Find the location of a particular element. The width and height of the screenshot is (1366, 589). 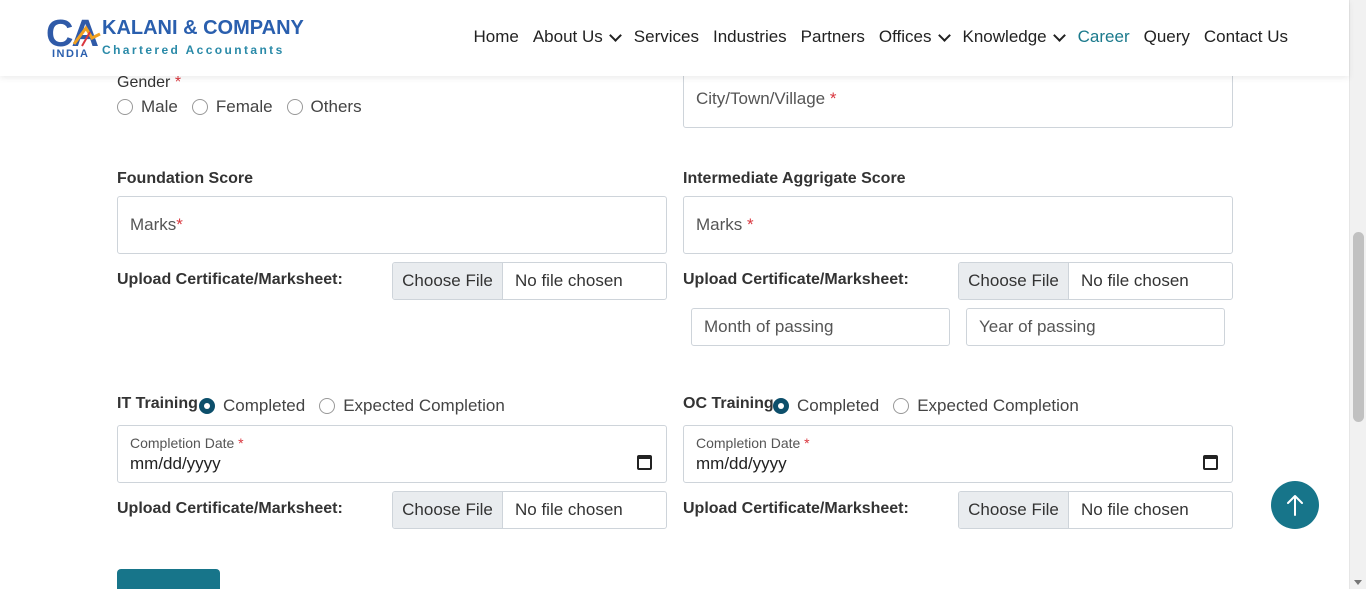

nav-label: Career is located at coordinates (1103, 36).